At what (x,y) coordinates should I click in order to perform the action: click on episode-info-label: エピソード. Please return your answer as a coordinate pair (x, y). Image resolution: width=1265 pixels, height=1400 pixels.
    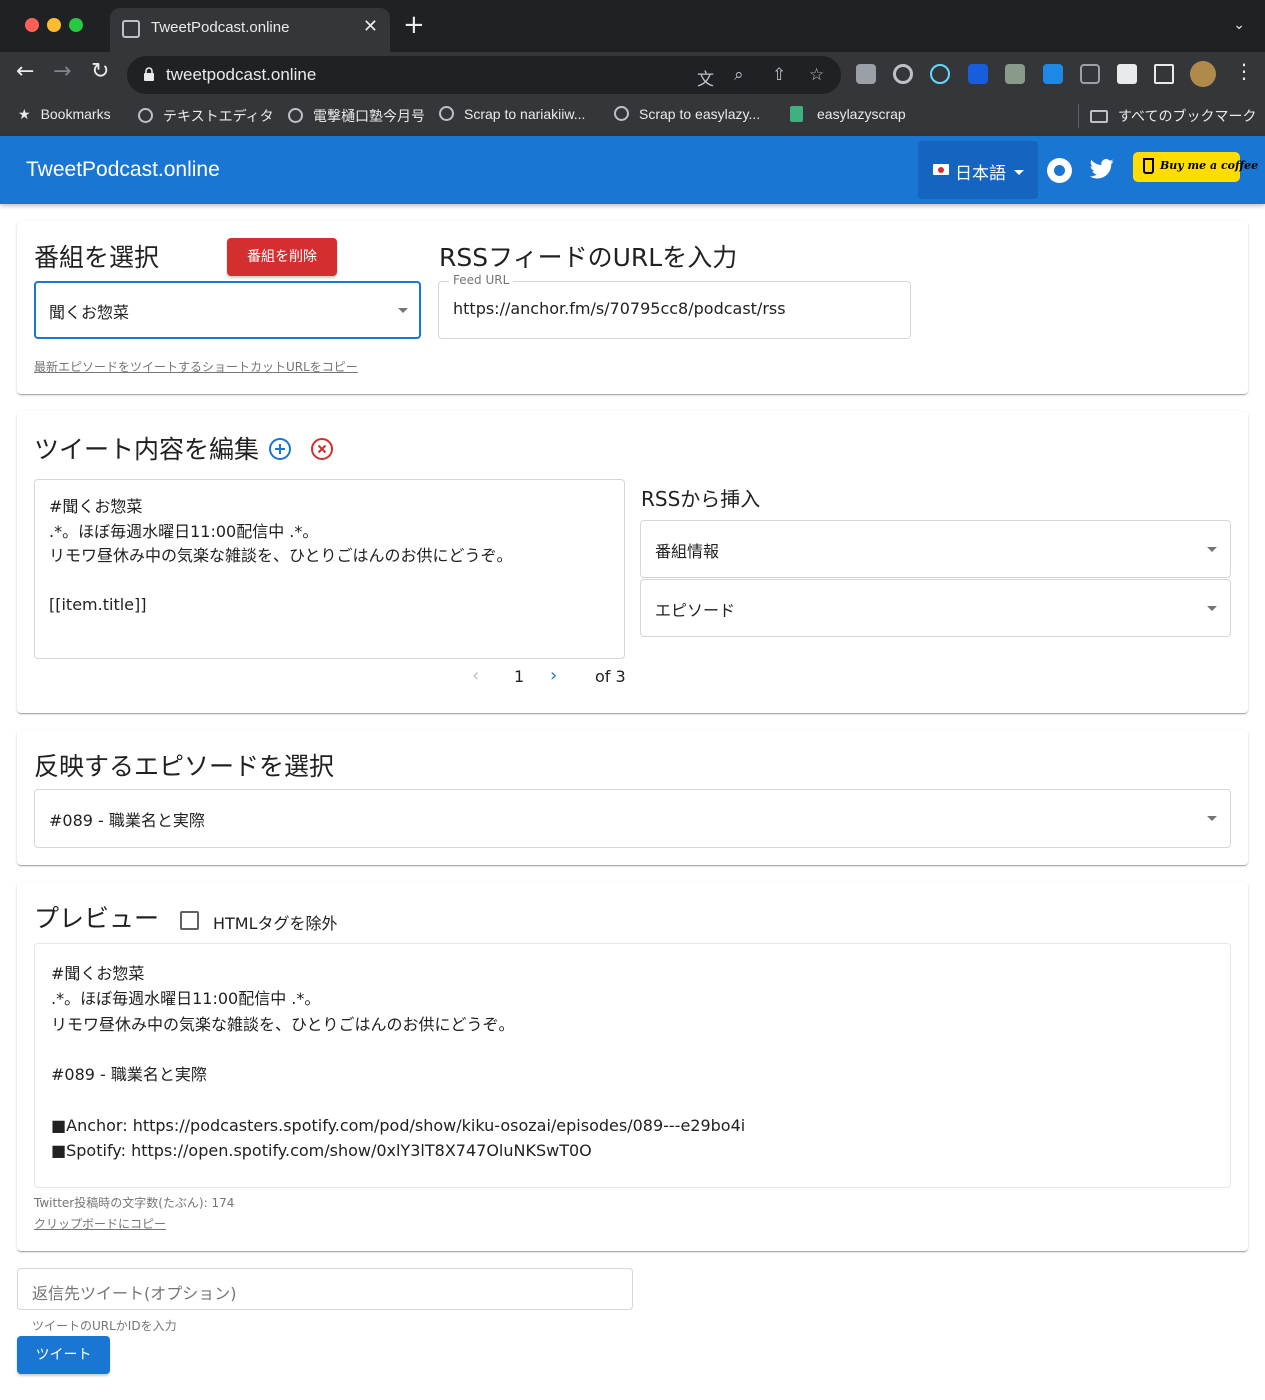
    Looking at the image, I should click on (695, 610).